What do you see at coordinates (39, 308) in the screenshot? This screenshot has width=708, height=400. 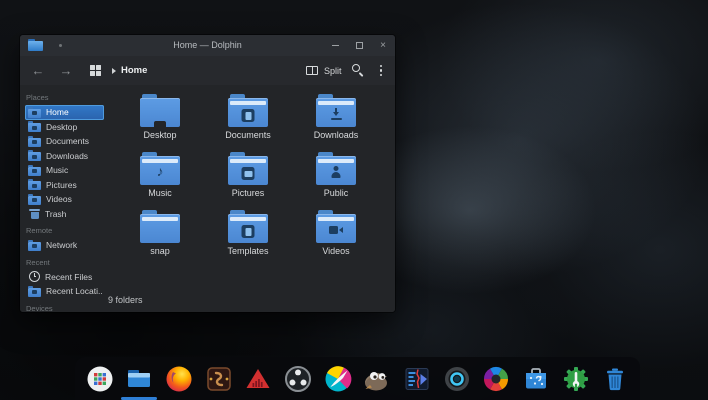 I see `section-header-devices: Devices` at bounding box center [39, 308].